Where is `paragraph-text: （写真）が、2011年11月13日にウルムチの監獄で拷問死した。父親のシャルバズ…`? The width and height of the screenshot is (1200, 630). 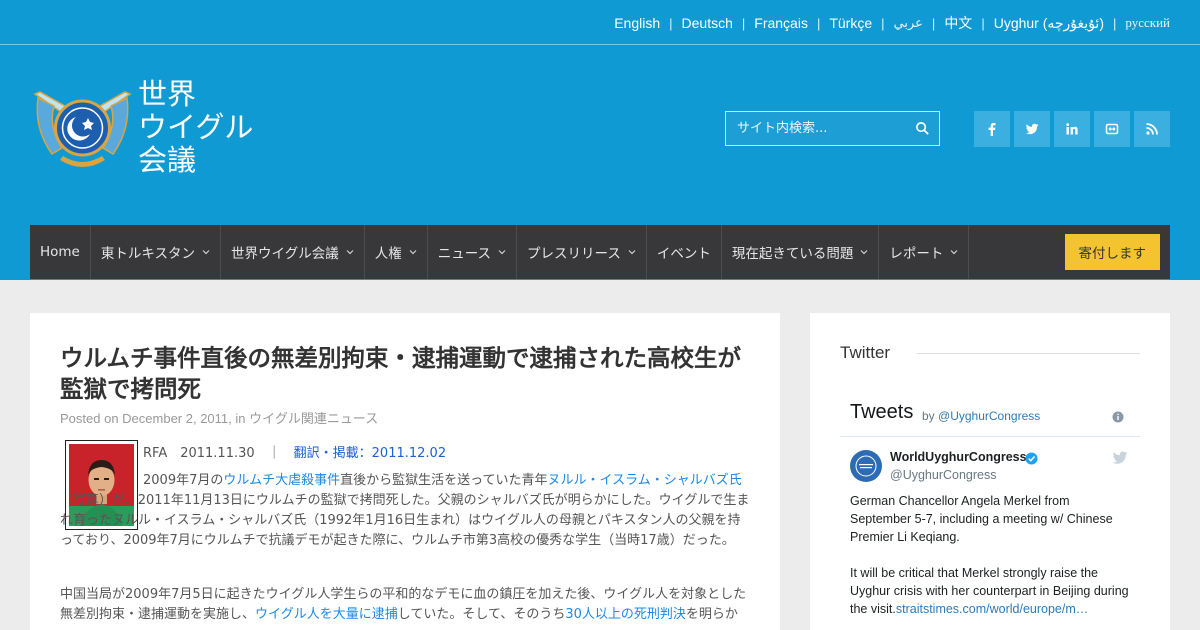 paragraph-text: （写真）が、2011年11月13日にウルムチの監獄で拷問死した。父親のシャルバズ… is located at coordinates (405, 520).